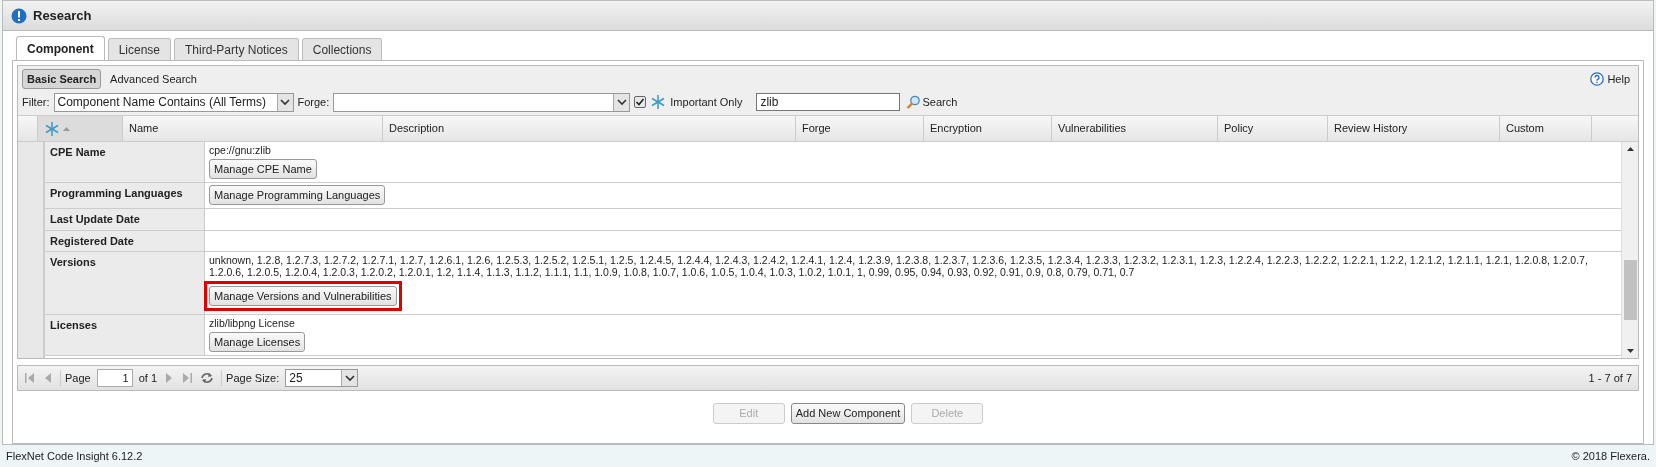  Describe the element at coordinates (125, 240) in the screenshot. I see `property-label: Registered Date` at that location.